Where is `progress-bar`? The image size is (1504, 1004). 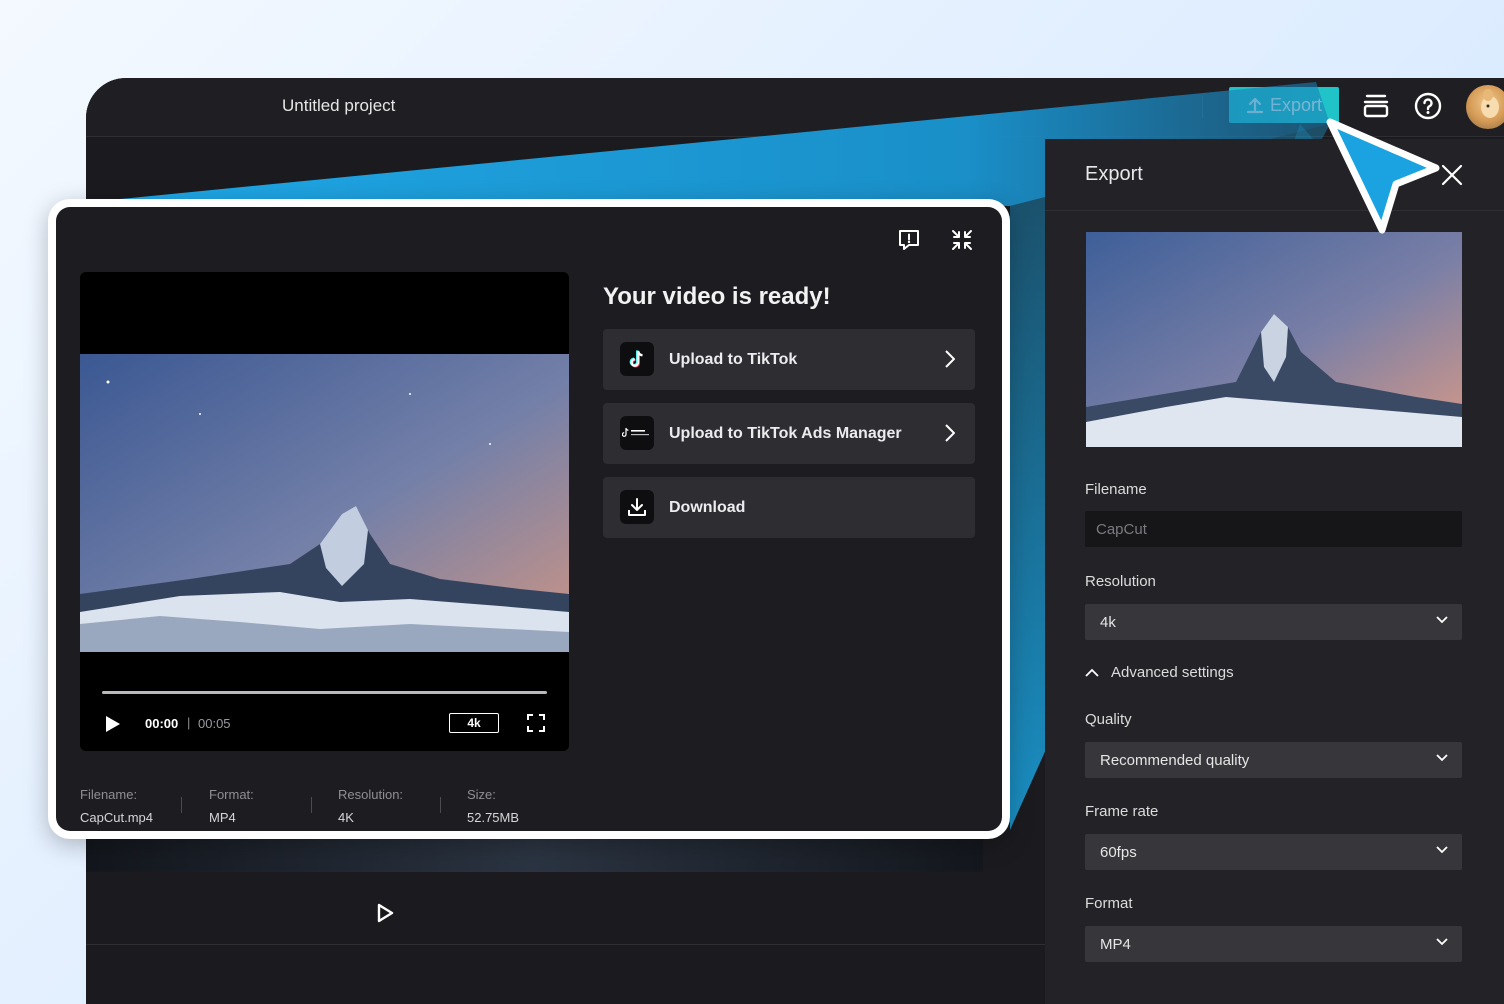
progress-bar is located at coordinates (324, 692).